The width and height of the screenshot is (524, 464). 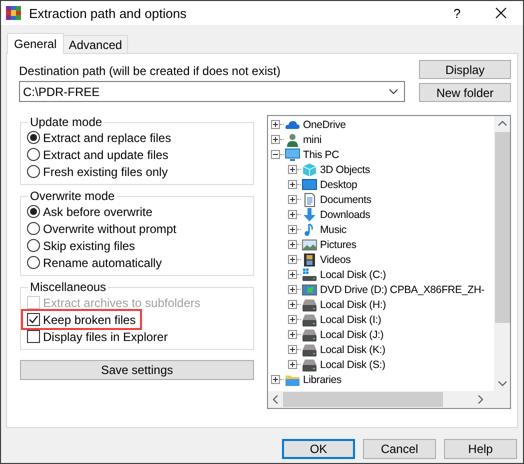 What do you see at coordinates (457, 13) in the screenshot?
I see `help-button: ?` at bounding box center [457, 13].